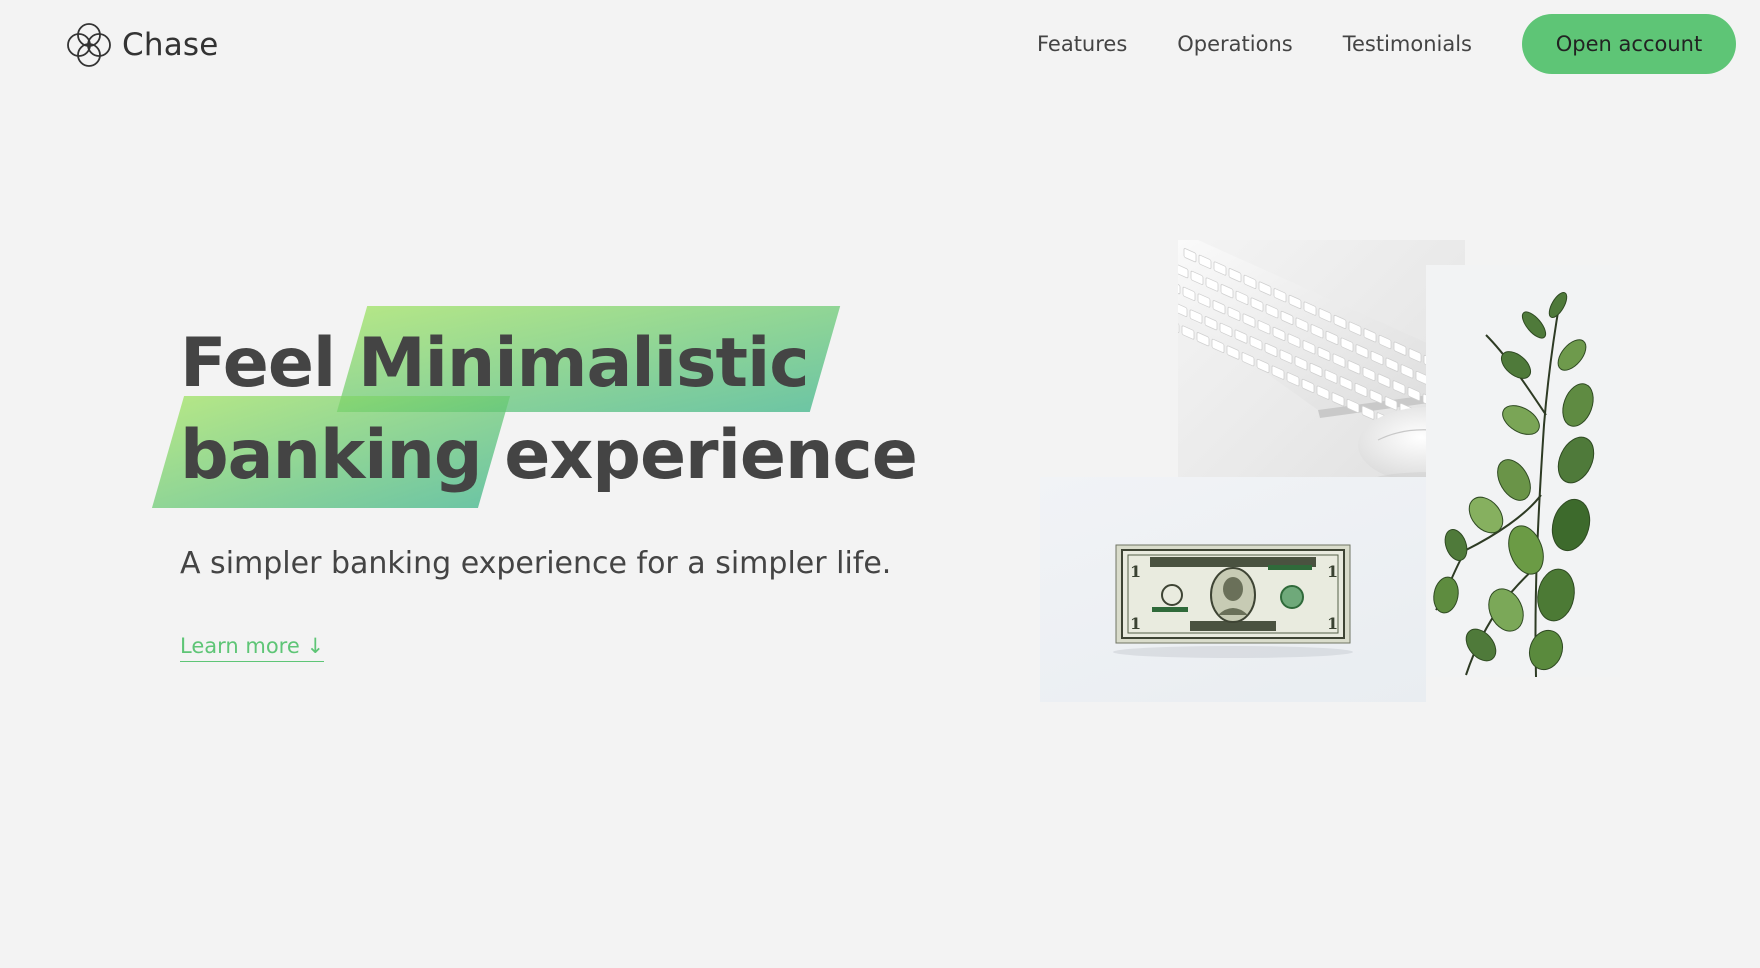 This screenshot has width=1760, height=968. What do you see at coordinates (1233, 589) in the screenshot?
I see `one-dollar-bill-photo: 1 1 1 1` at bounding box center [1233, 589].